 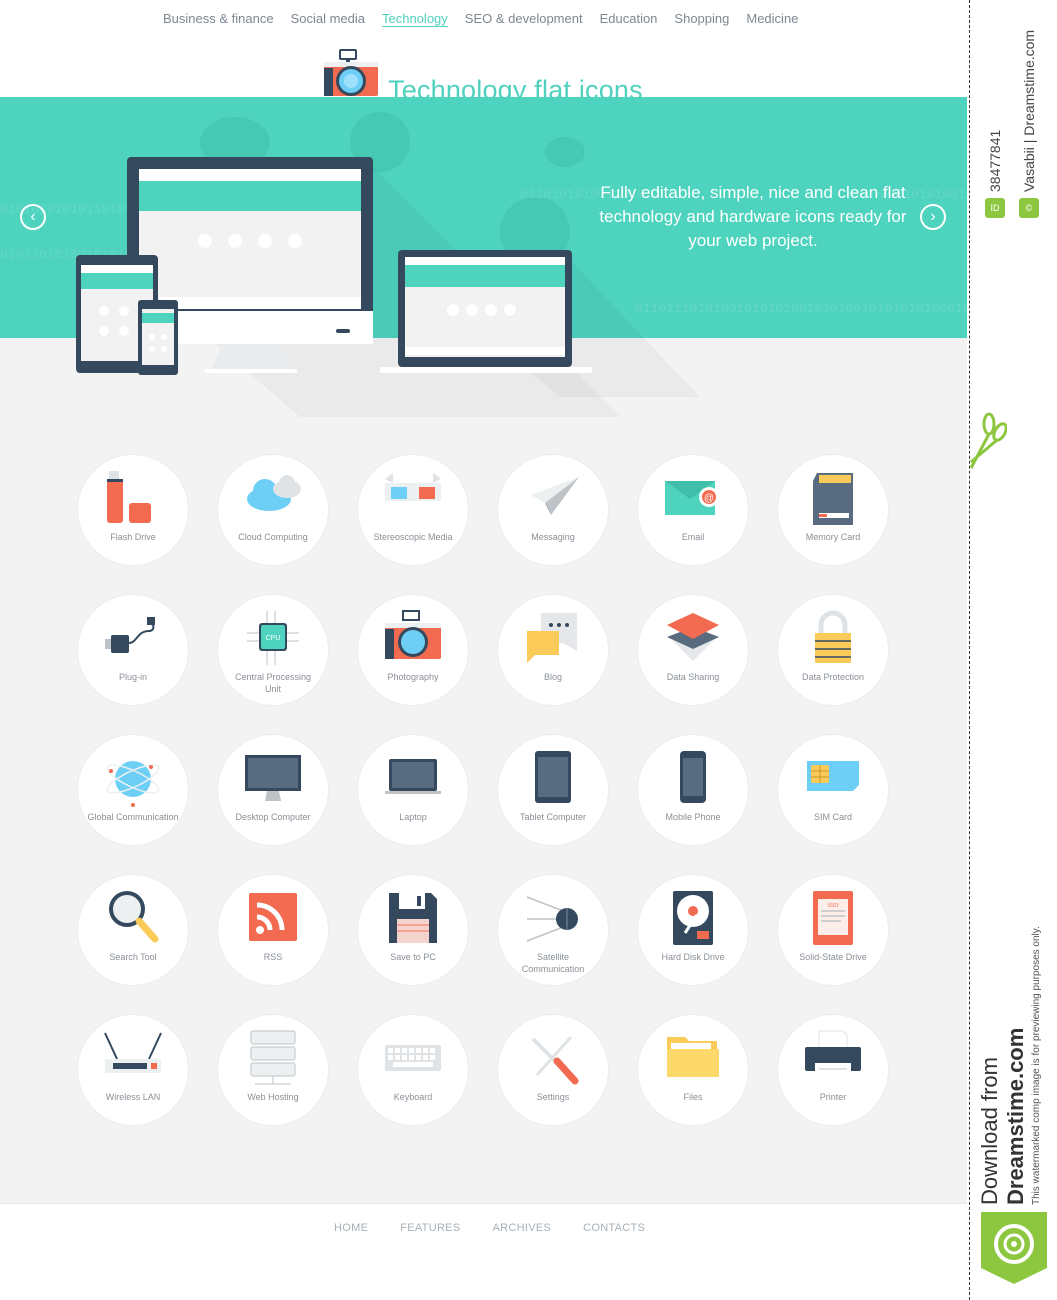 I want to click on icon-label: Files, so click(x=693, y=1097).